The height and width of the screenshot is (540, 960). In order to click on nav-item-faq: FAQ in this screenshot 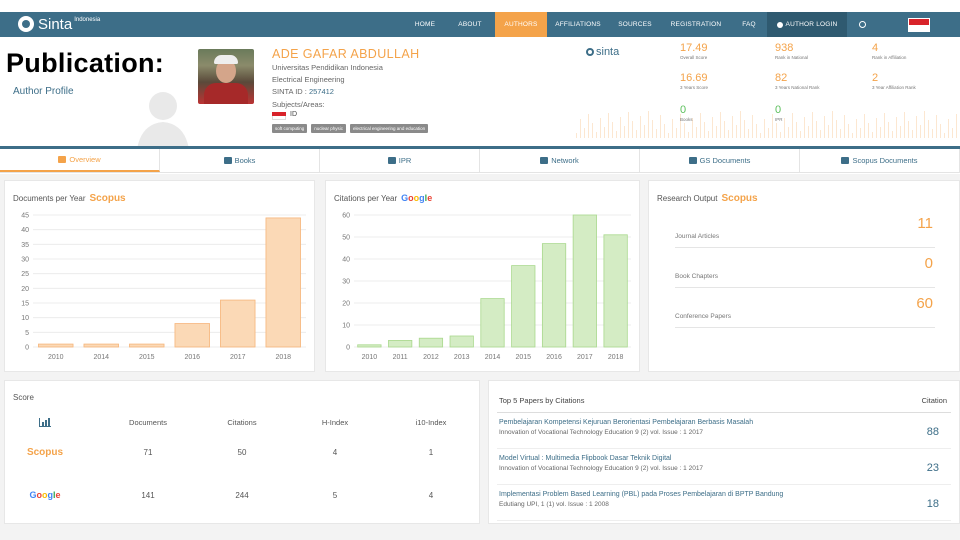, I will do `click(749, 24)`.